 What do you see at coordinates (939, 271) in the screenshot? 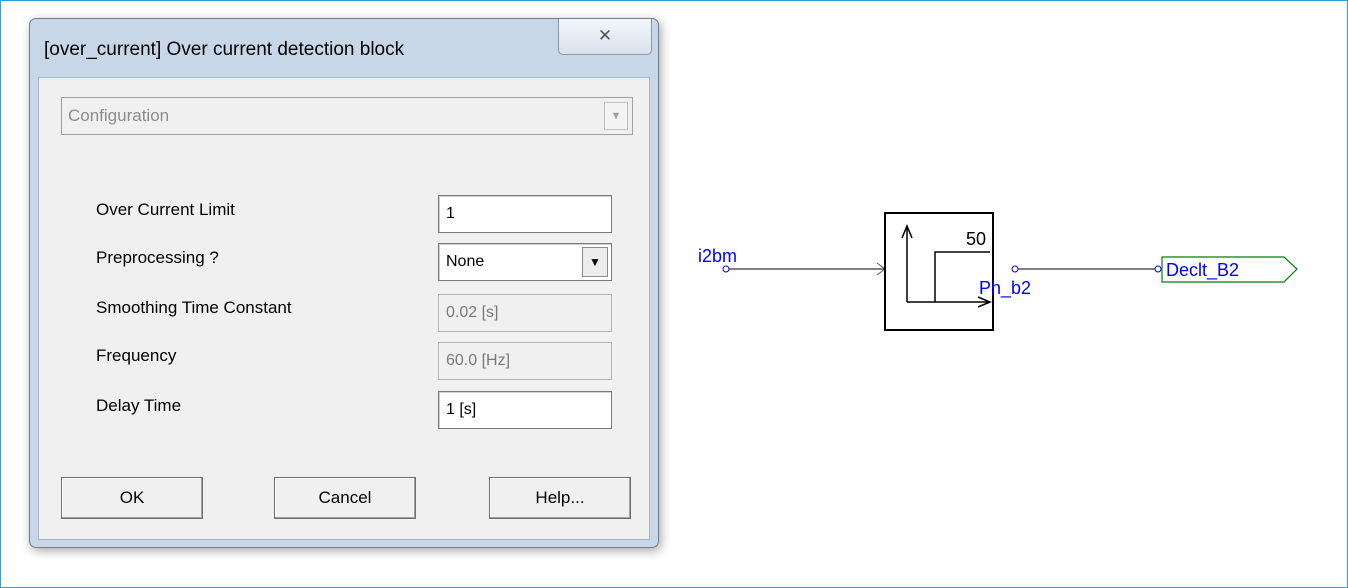
I see `overcurrent-block: 50` at bounding box center [939, 271].